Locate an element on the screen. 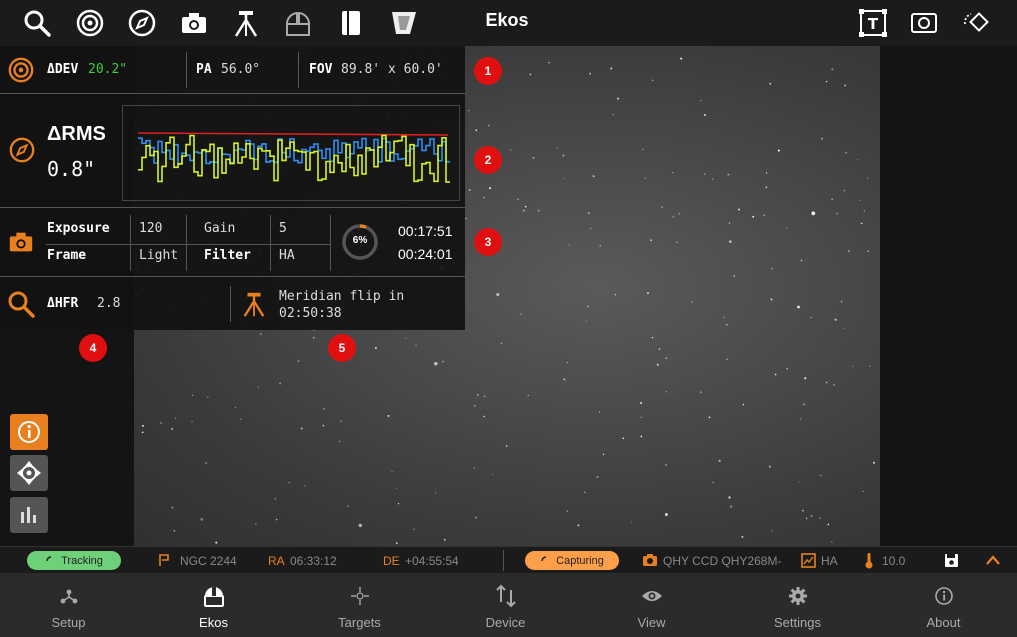 This screenshot has height=637, width=1017. nav-targets: Targets is located at coordinates (359, 605).